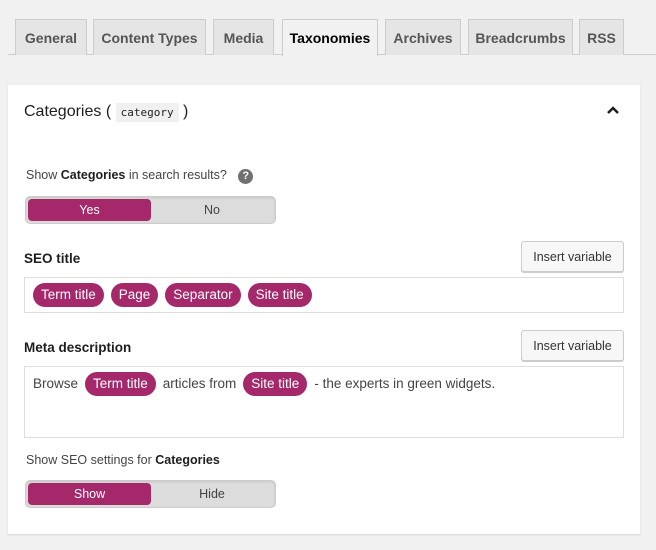 The width and height of the screenshot is (656, 550). What do you see at coordinates (147, 112) in the screenshot?
I see `taxonomy-slug: category` at bounding box center [147, 112].